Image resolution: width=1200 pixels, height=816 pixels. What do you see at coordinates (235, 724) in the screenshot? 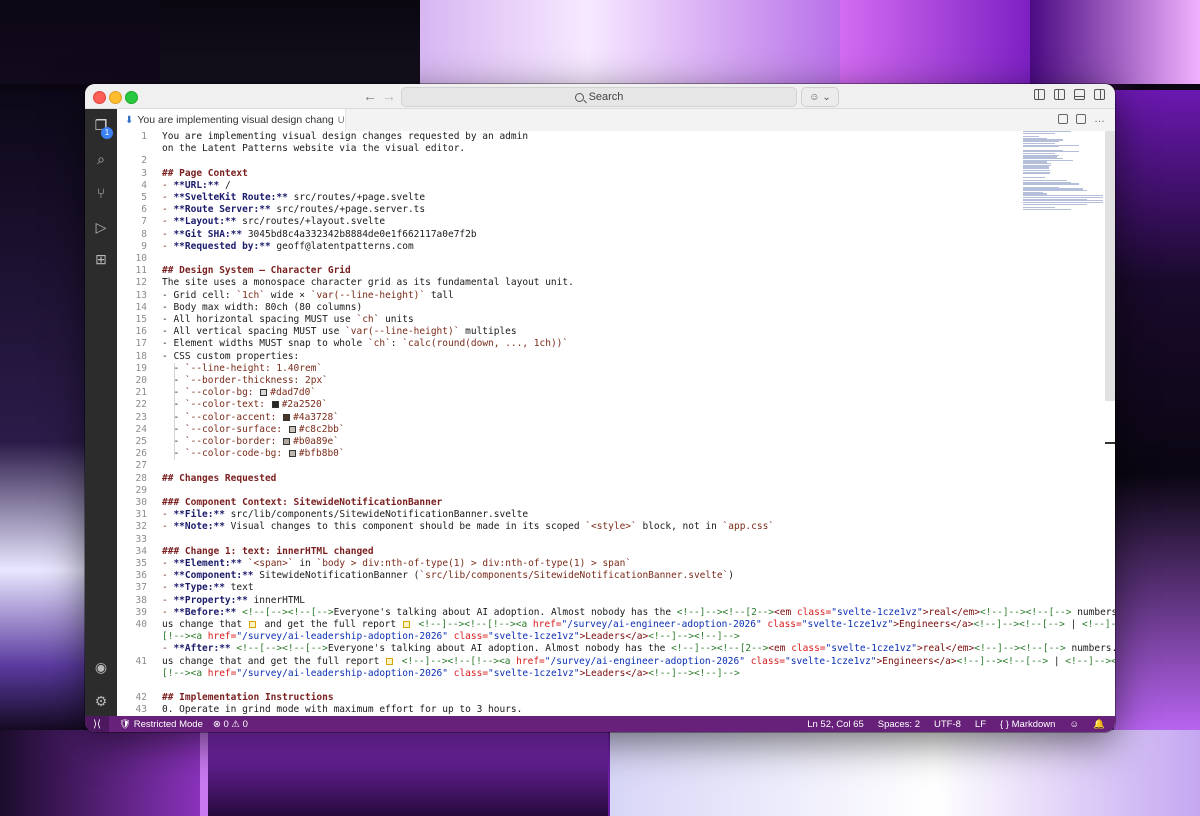
I see `warning-icon: ⚠` at bounding box center [235, 724].